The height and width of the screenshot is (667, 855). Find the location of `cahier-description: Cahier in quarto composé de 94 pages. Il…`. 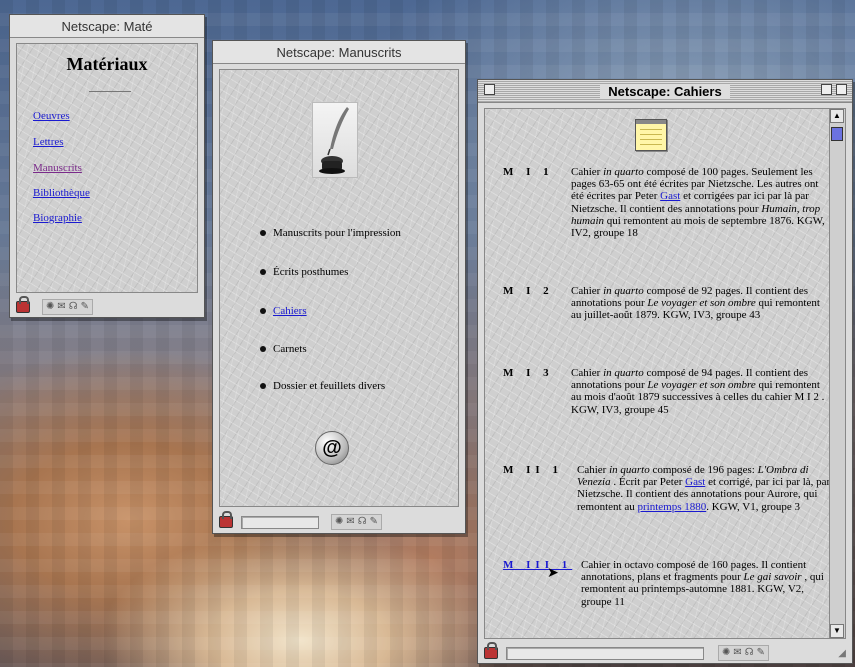

cahier-description: Cahier in quarto composé de 94 pages. Il… is located at coordinates (700, 391).